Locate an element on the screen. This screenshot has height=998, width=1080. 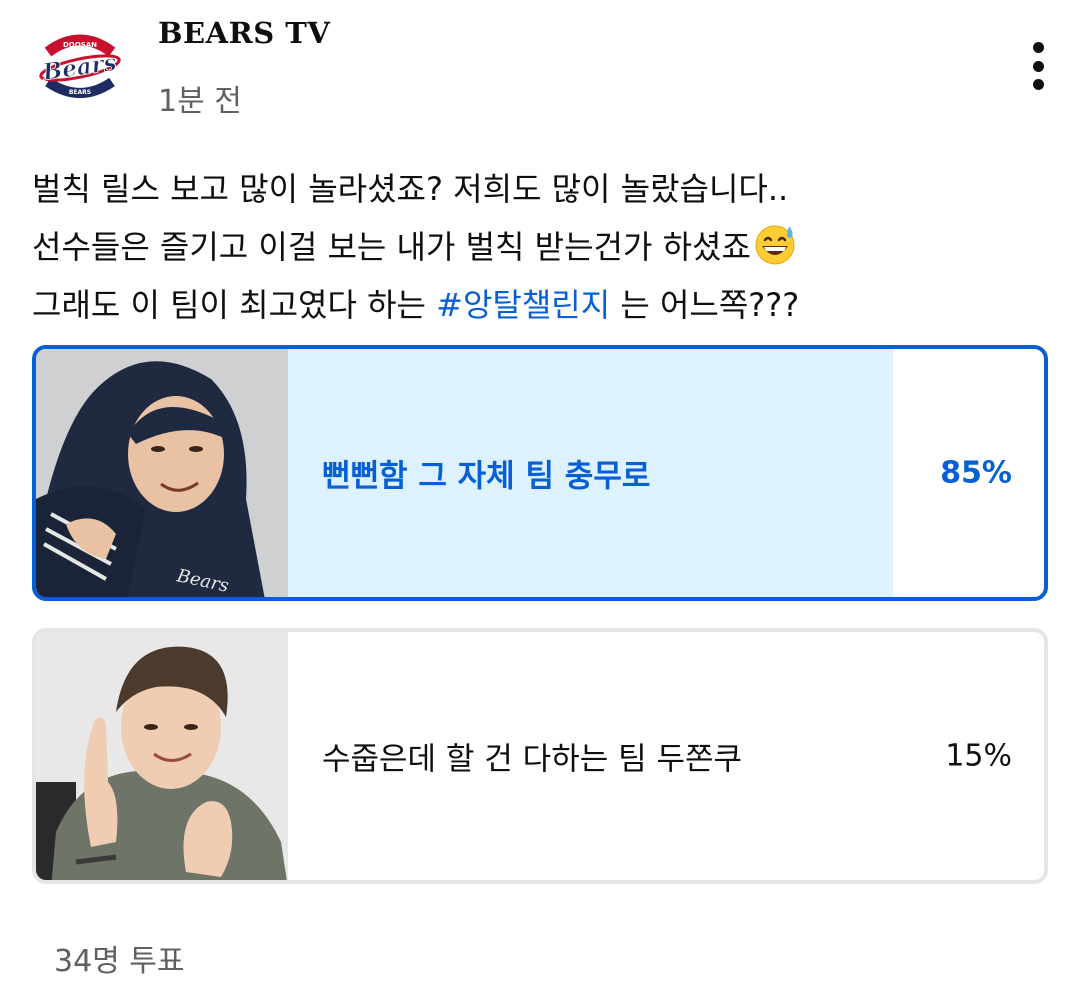
post-line-3-before: 그래도 이 팀이 최고였다 하는 is located at coordinates (234, 305).